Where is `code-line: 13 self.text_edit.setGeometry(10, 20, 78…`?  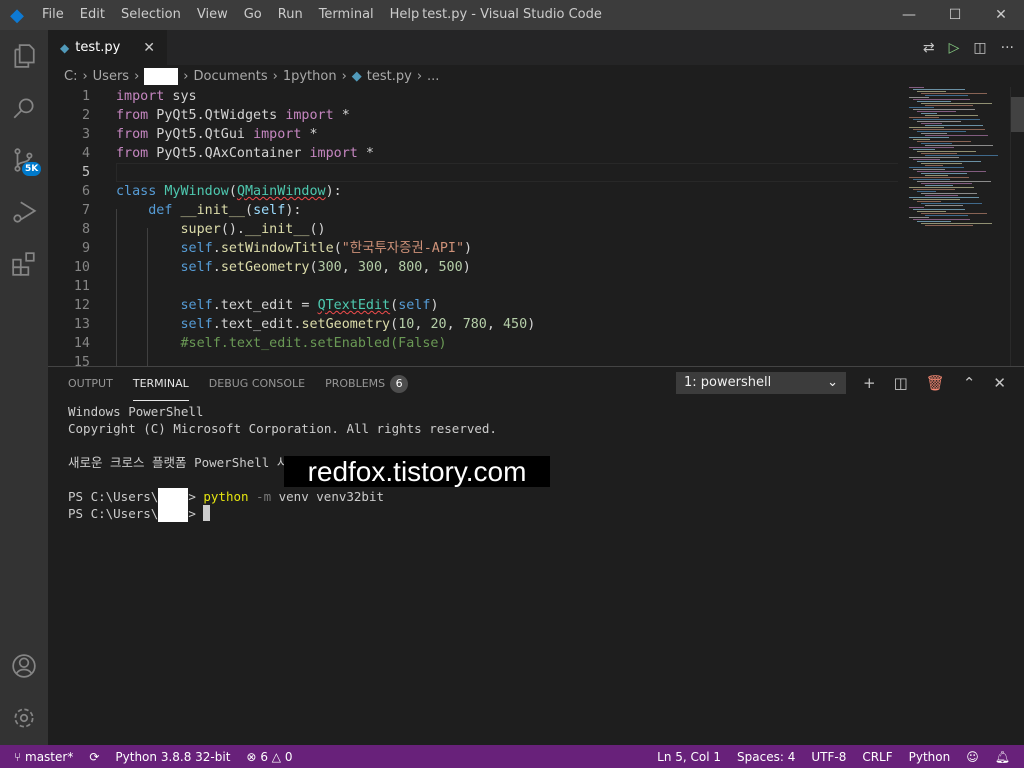 code-line: 13 self.text_edit.setGeometry(10, 20, 78… is located at coordinates (473, 324).